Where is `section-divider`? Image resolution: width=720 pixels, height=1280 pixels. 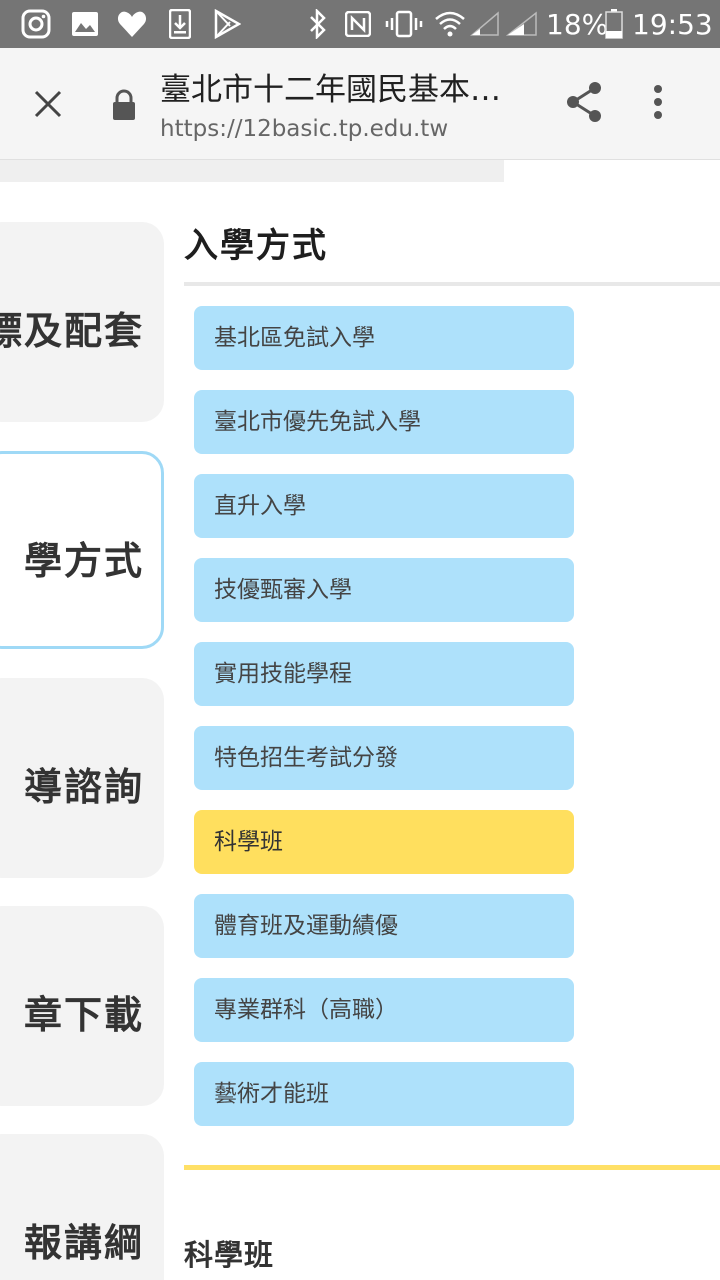
section-divider is located at coordinates (452, 284).